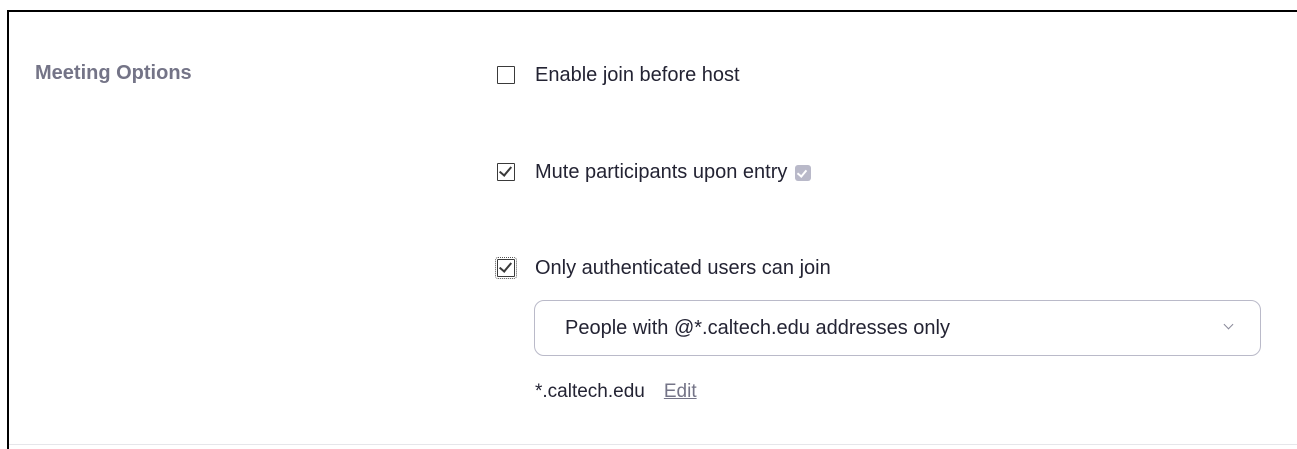  I want to click on domain-row: *.caltech.edu Edit, so click(616, 392).